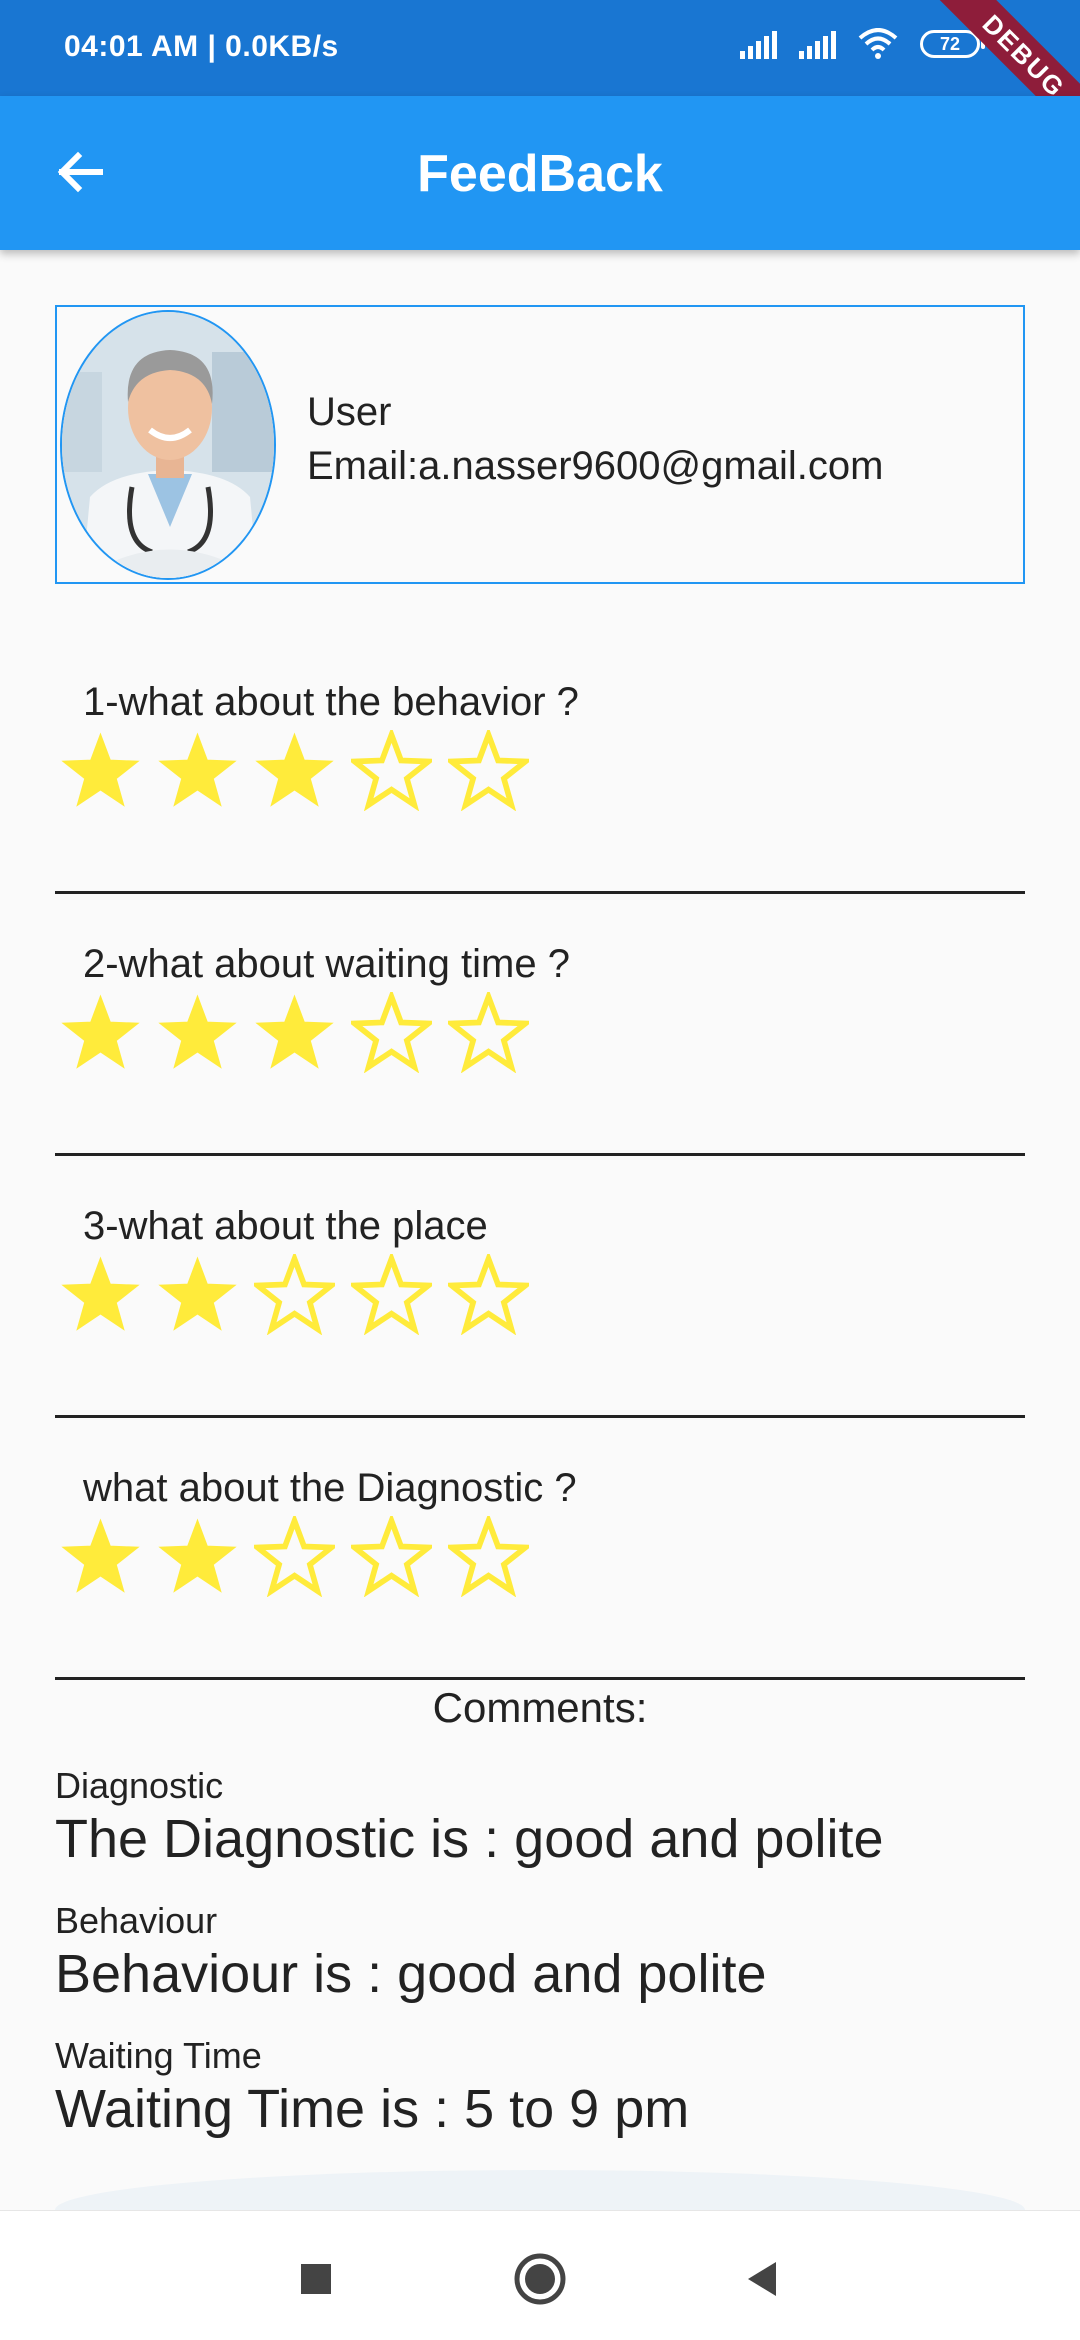 The width and height of the screenshot is (1080, 2340). I want to click on comment-label-behaviour: Behaviour, so click(136, 1920).